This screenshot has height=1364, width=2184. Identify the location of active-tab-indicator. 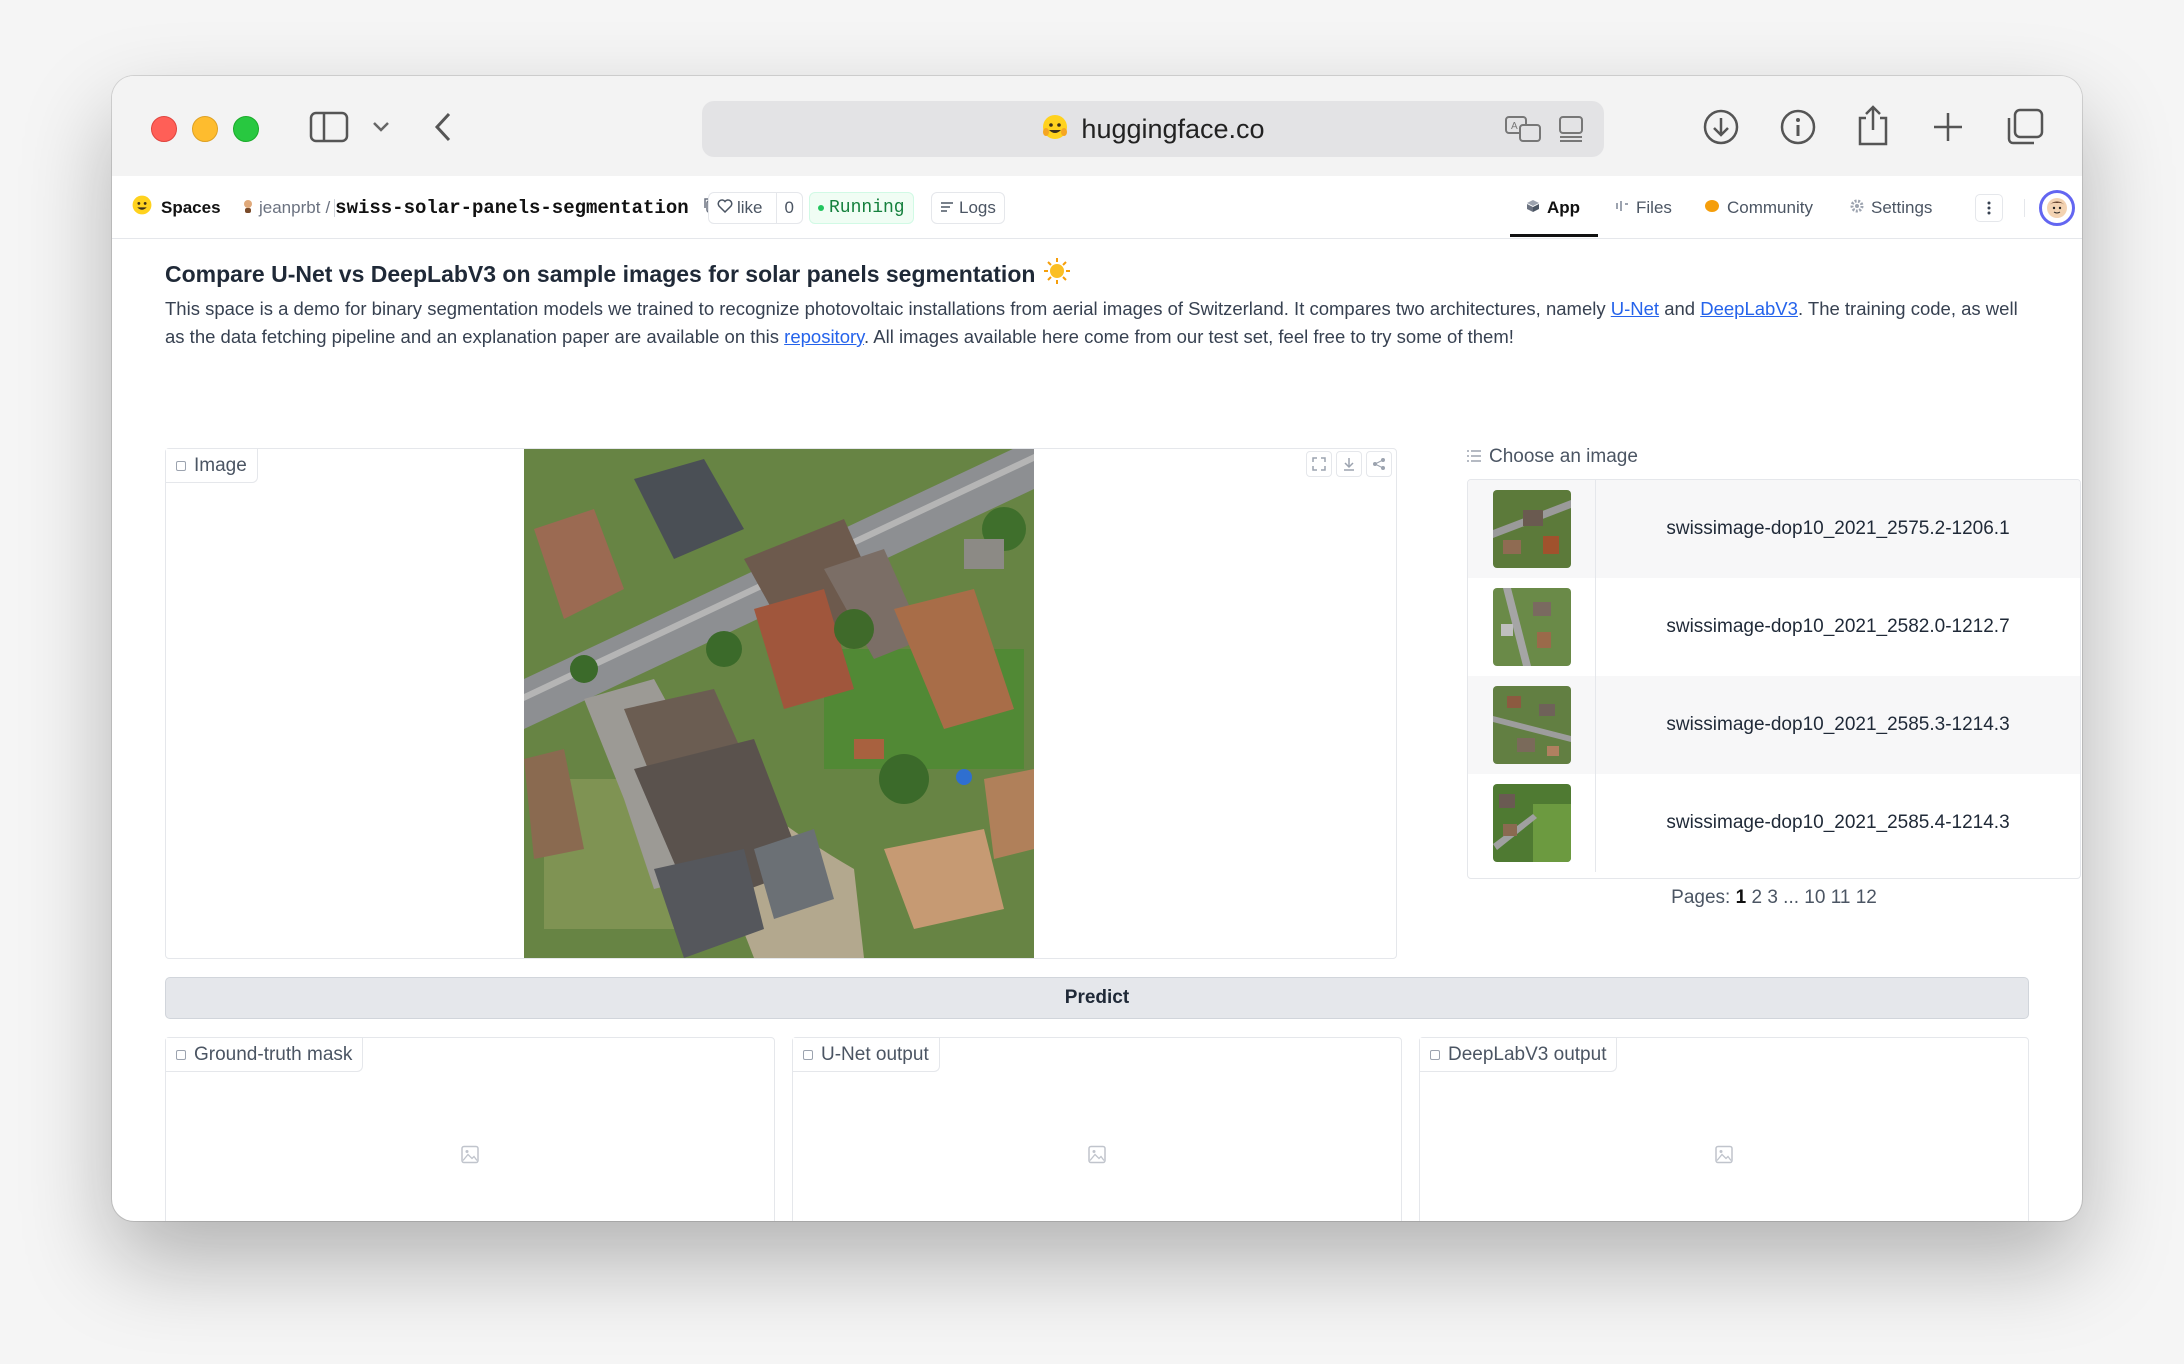
(1554, 235).